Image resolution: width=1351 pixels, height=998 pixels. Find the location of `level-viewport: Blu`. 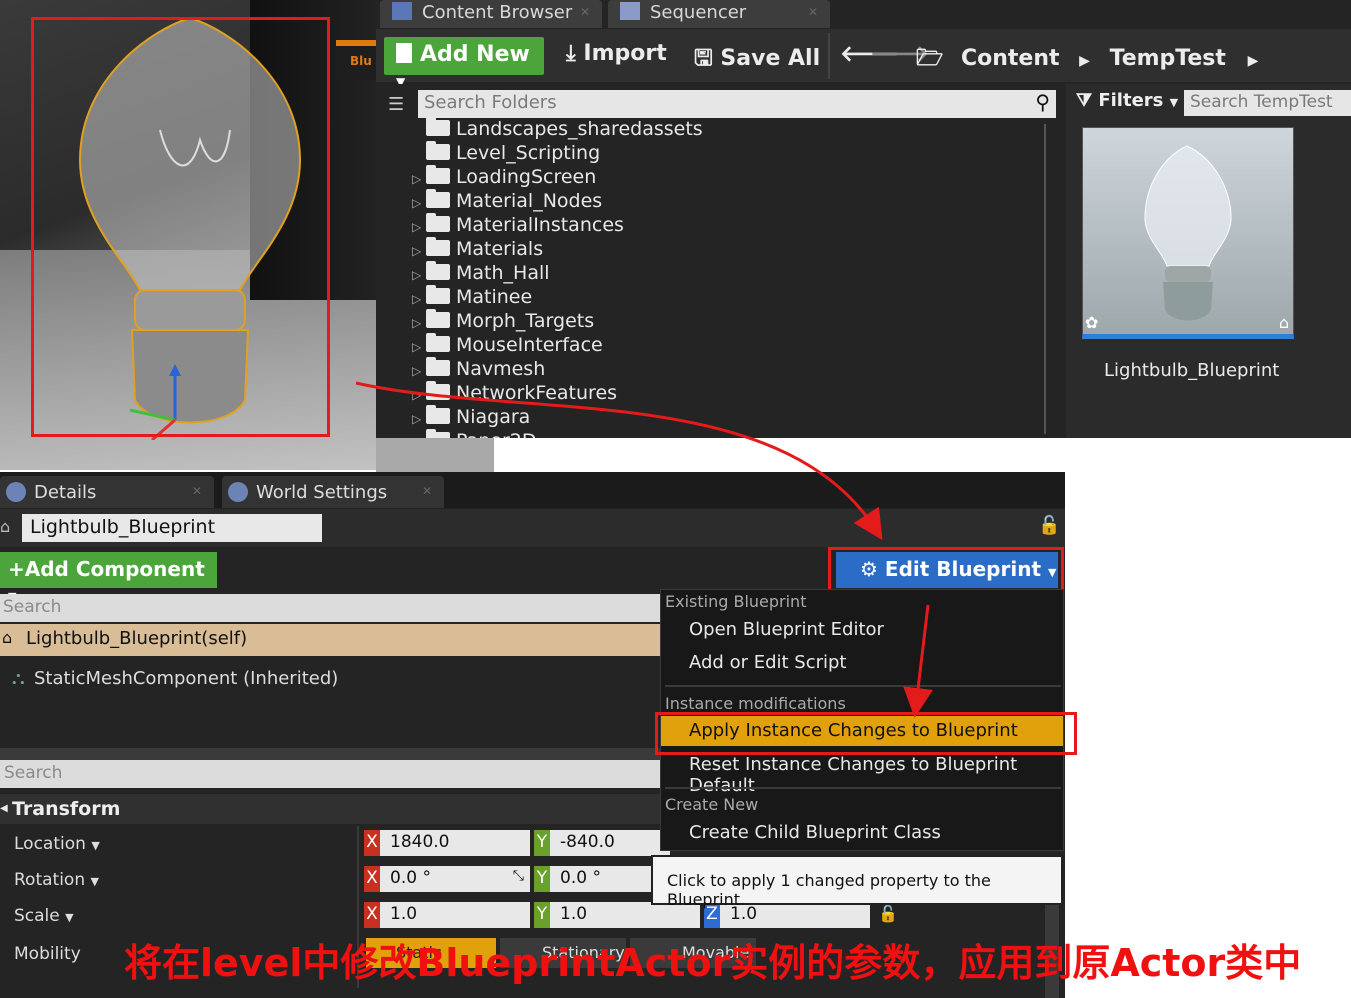

level-viewport: Blu is located at coordinates (188, 235).